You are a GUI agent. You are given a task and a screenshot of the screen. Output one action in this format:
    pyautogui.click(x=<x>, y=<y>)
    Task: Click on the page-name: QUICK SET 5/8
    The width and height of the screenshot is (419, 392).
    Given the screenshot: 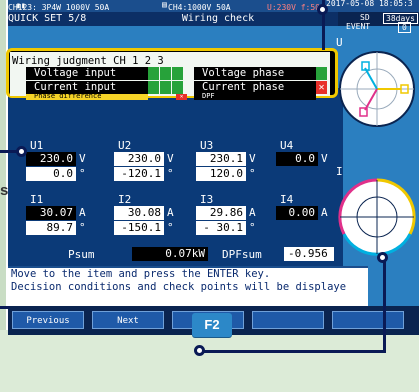 What is the action you would take?
    pyautogui.click(x=47, y=18)
    